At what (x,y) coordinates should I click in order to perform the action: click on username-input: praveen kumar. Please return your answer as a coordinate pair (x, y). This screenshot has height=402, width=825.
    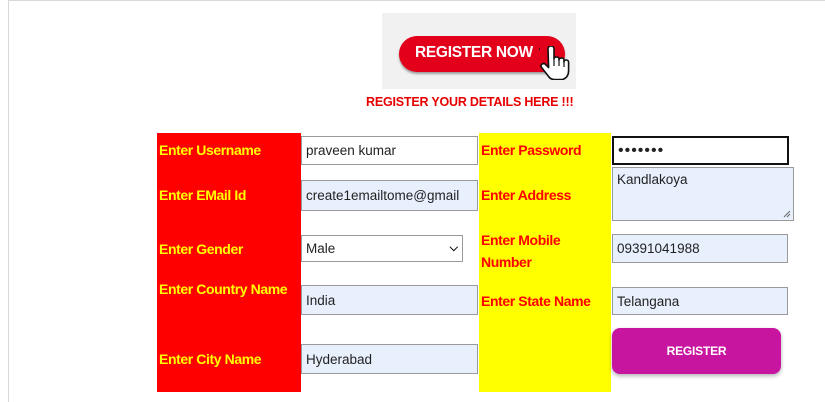
    Looking at the image, I should click on (389, 150).